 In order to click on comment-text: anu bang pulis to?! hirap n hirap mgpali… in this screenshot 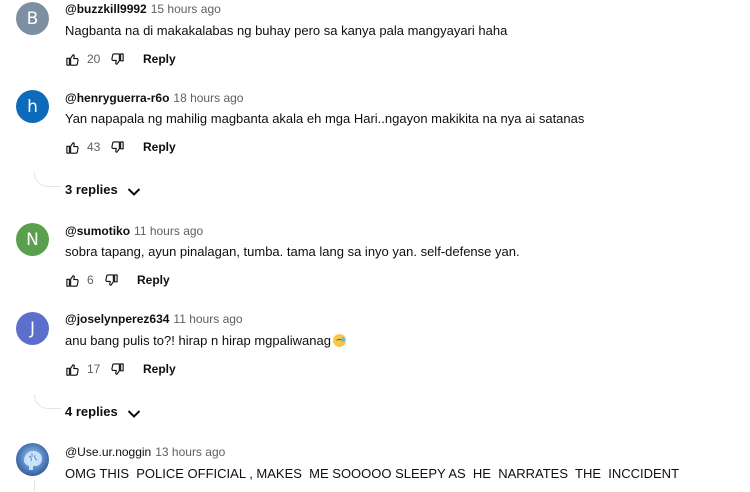, I will do `click(205, 340)`.